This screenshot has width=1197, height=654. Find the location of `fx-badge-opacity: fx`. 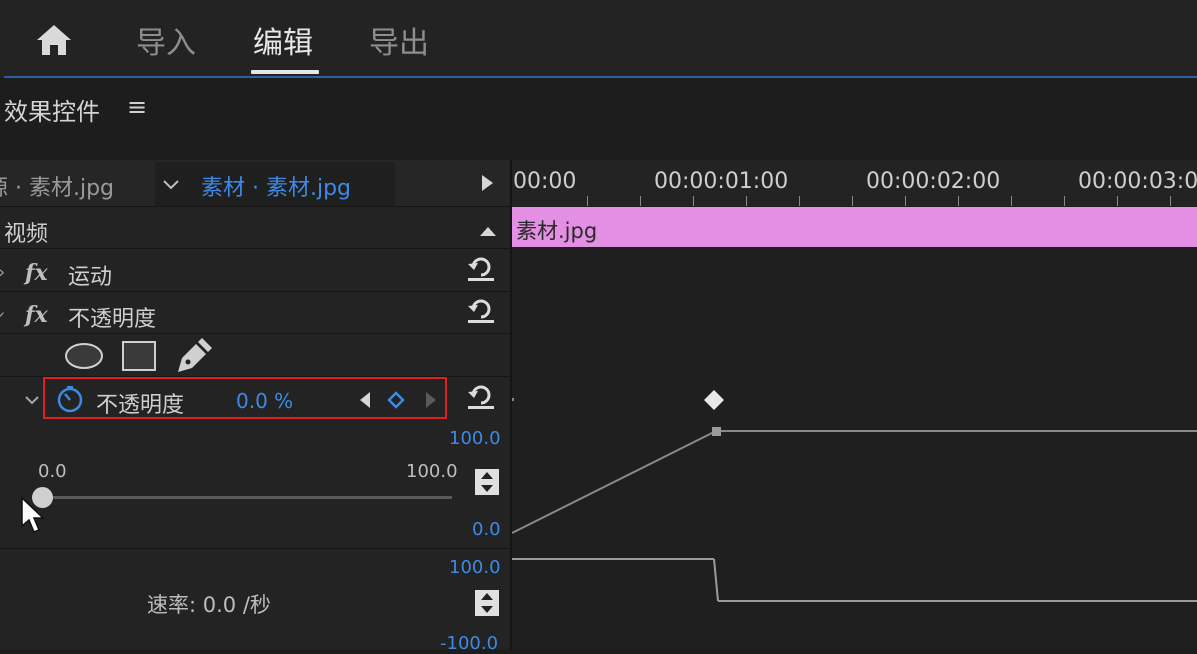

fx-badge-opacity: fx is located at coordinates (36, 315).